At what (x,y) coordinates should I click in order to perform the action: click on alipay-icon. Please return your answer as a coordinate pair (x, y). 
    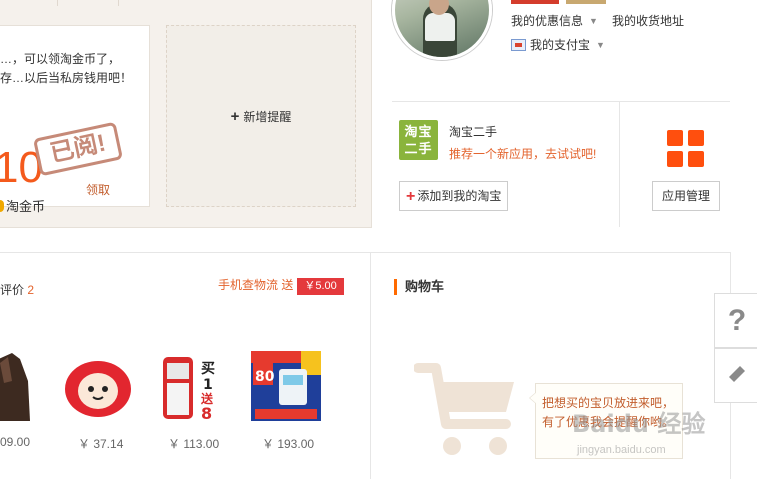
    Looking at the image, I should click on (518, 45).